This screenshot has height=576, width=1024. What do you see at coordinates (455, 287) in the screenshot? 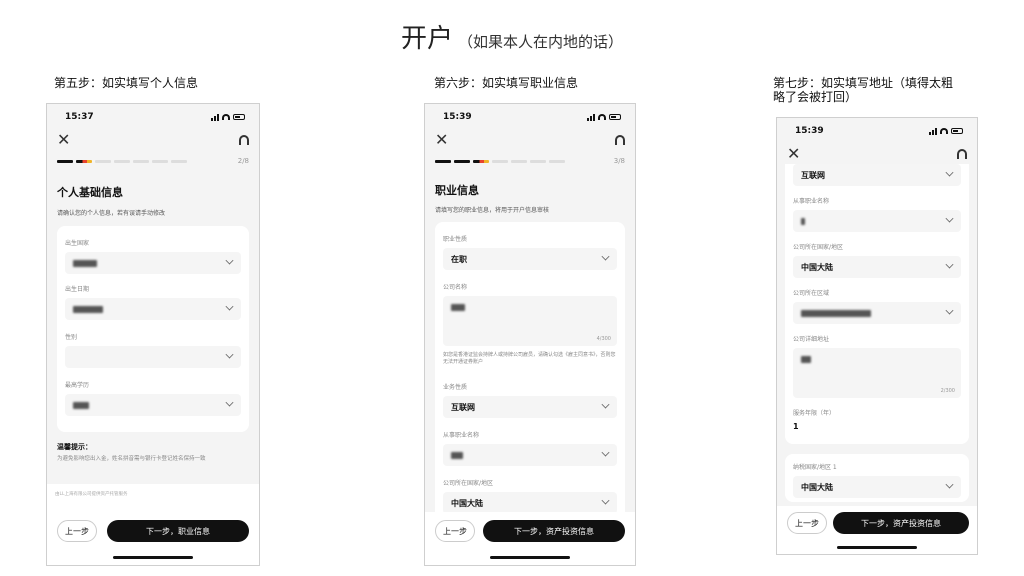
I see `field-label: 公司名称` at bounding box center [455, 287].